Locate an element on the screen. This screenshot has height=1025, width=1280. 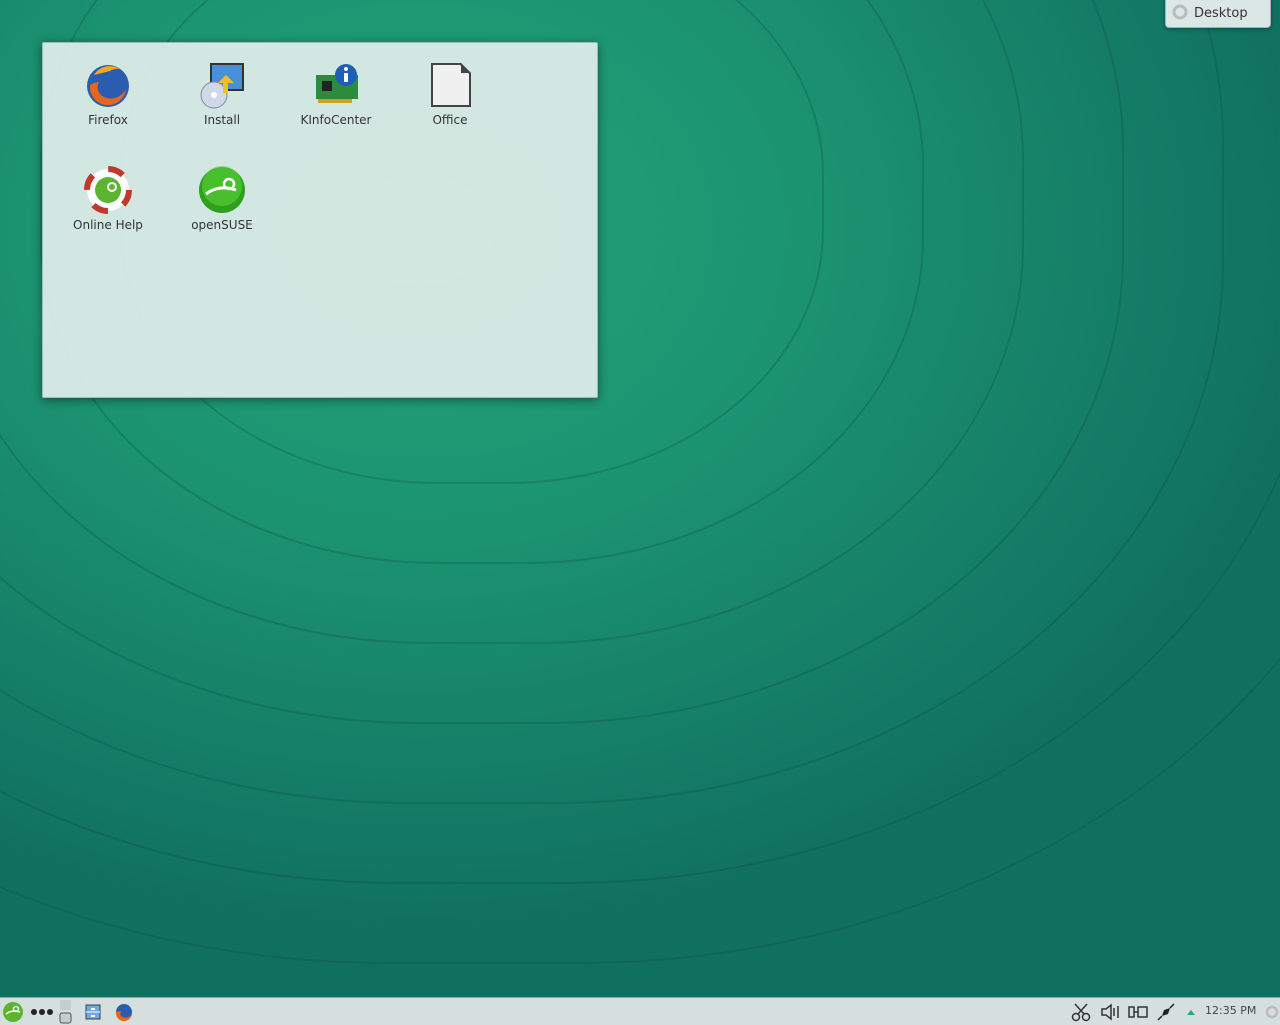
desktop-icon-label: Install is located at coordinates (222, 120).